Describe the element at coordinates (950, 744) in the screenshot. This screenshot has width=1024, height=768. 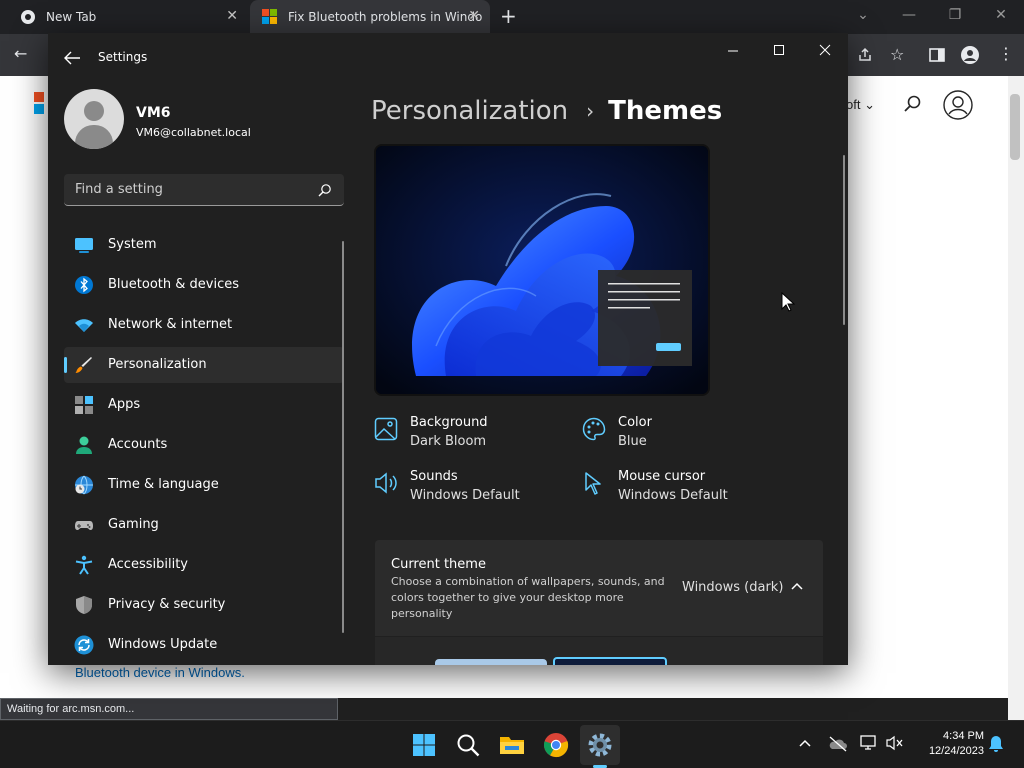
I see `taskbar-clock: 4:34 PM 12/24/2023` at that location.